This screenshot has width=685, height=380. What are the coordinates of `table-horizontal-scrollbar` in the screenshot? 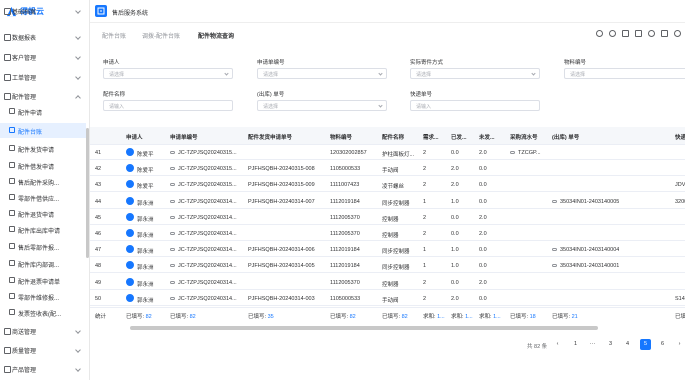 It's located at (364, 328).